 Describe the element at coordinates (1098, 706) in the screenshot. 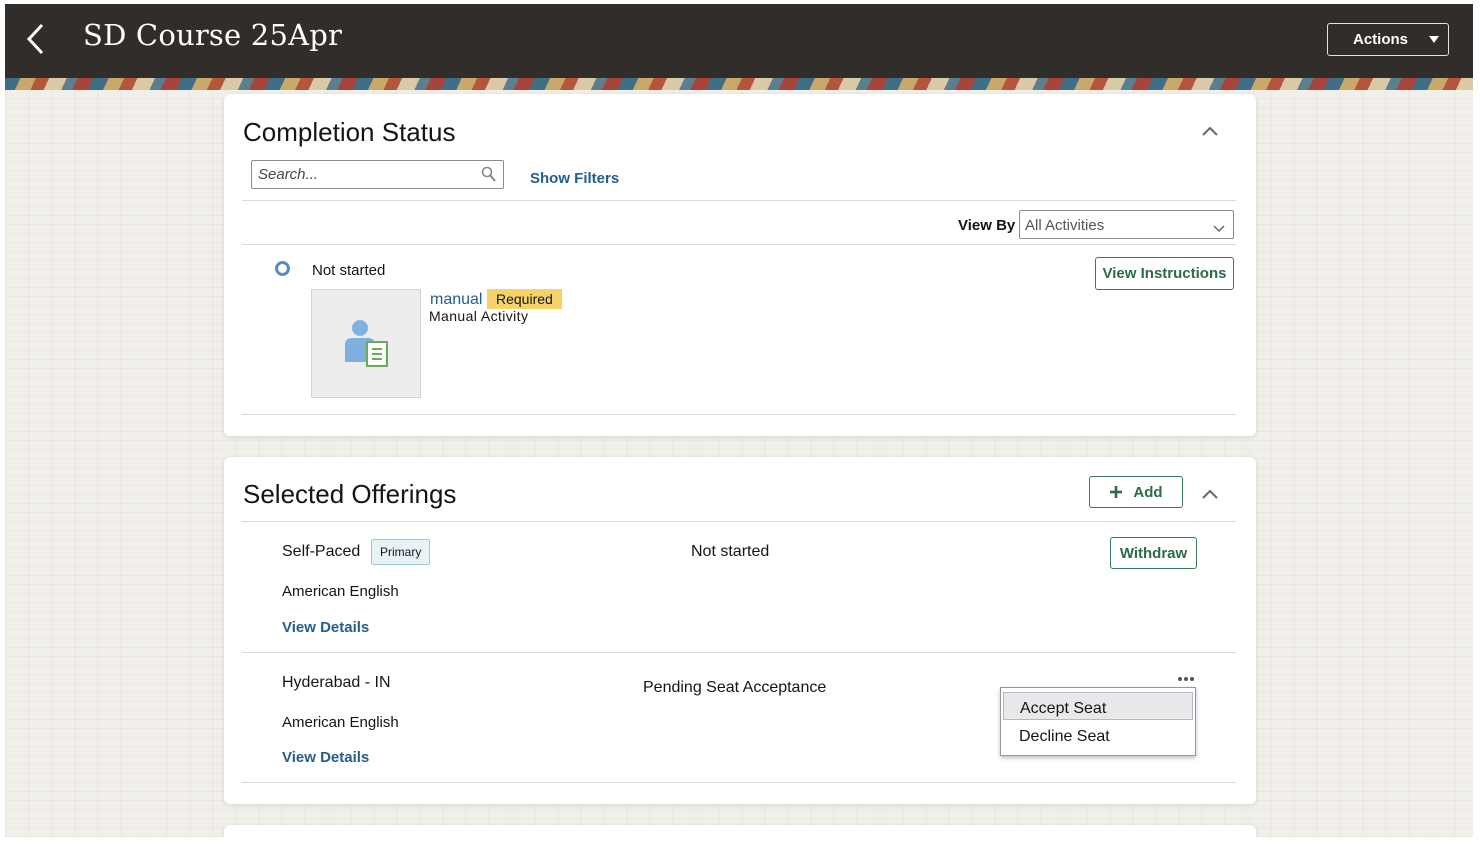

I see `accept-seat-menu-item: Accept Seat` at that location.